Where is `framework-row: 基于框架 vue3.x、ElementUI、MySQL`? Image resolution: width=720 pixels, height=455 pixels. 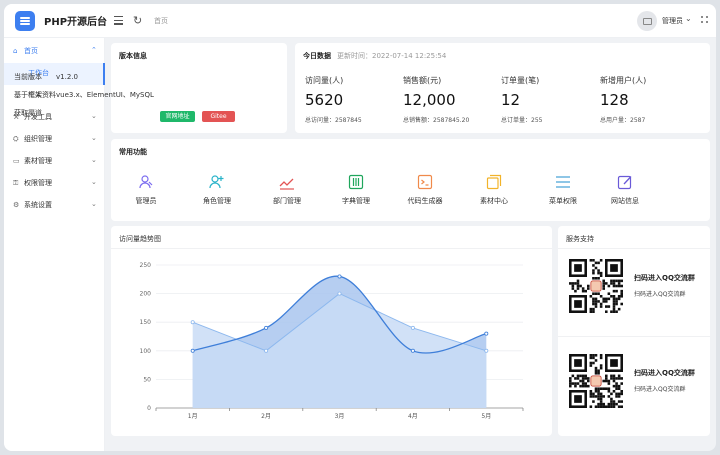 framework-row: 基于框架 vue3.x、ElementUI、MySQL is located at coordinates (84, 95).